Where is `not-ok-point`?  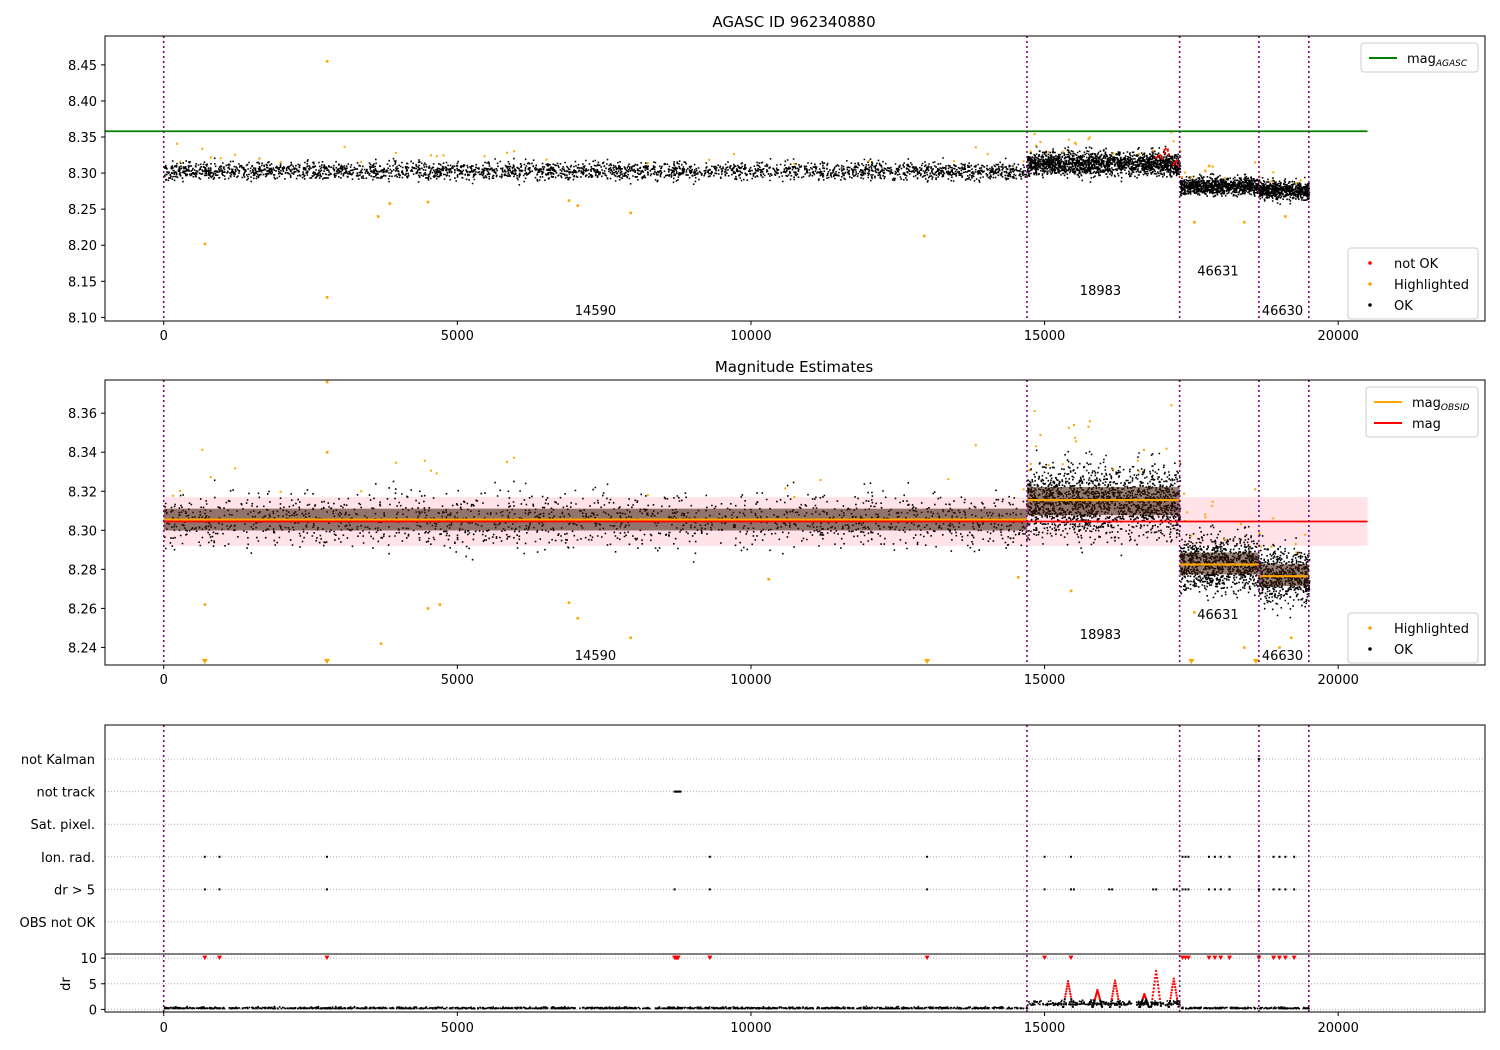 not-ok-point is located at coordinates (1167, 149).